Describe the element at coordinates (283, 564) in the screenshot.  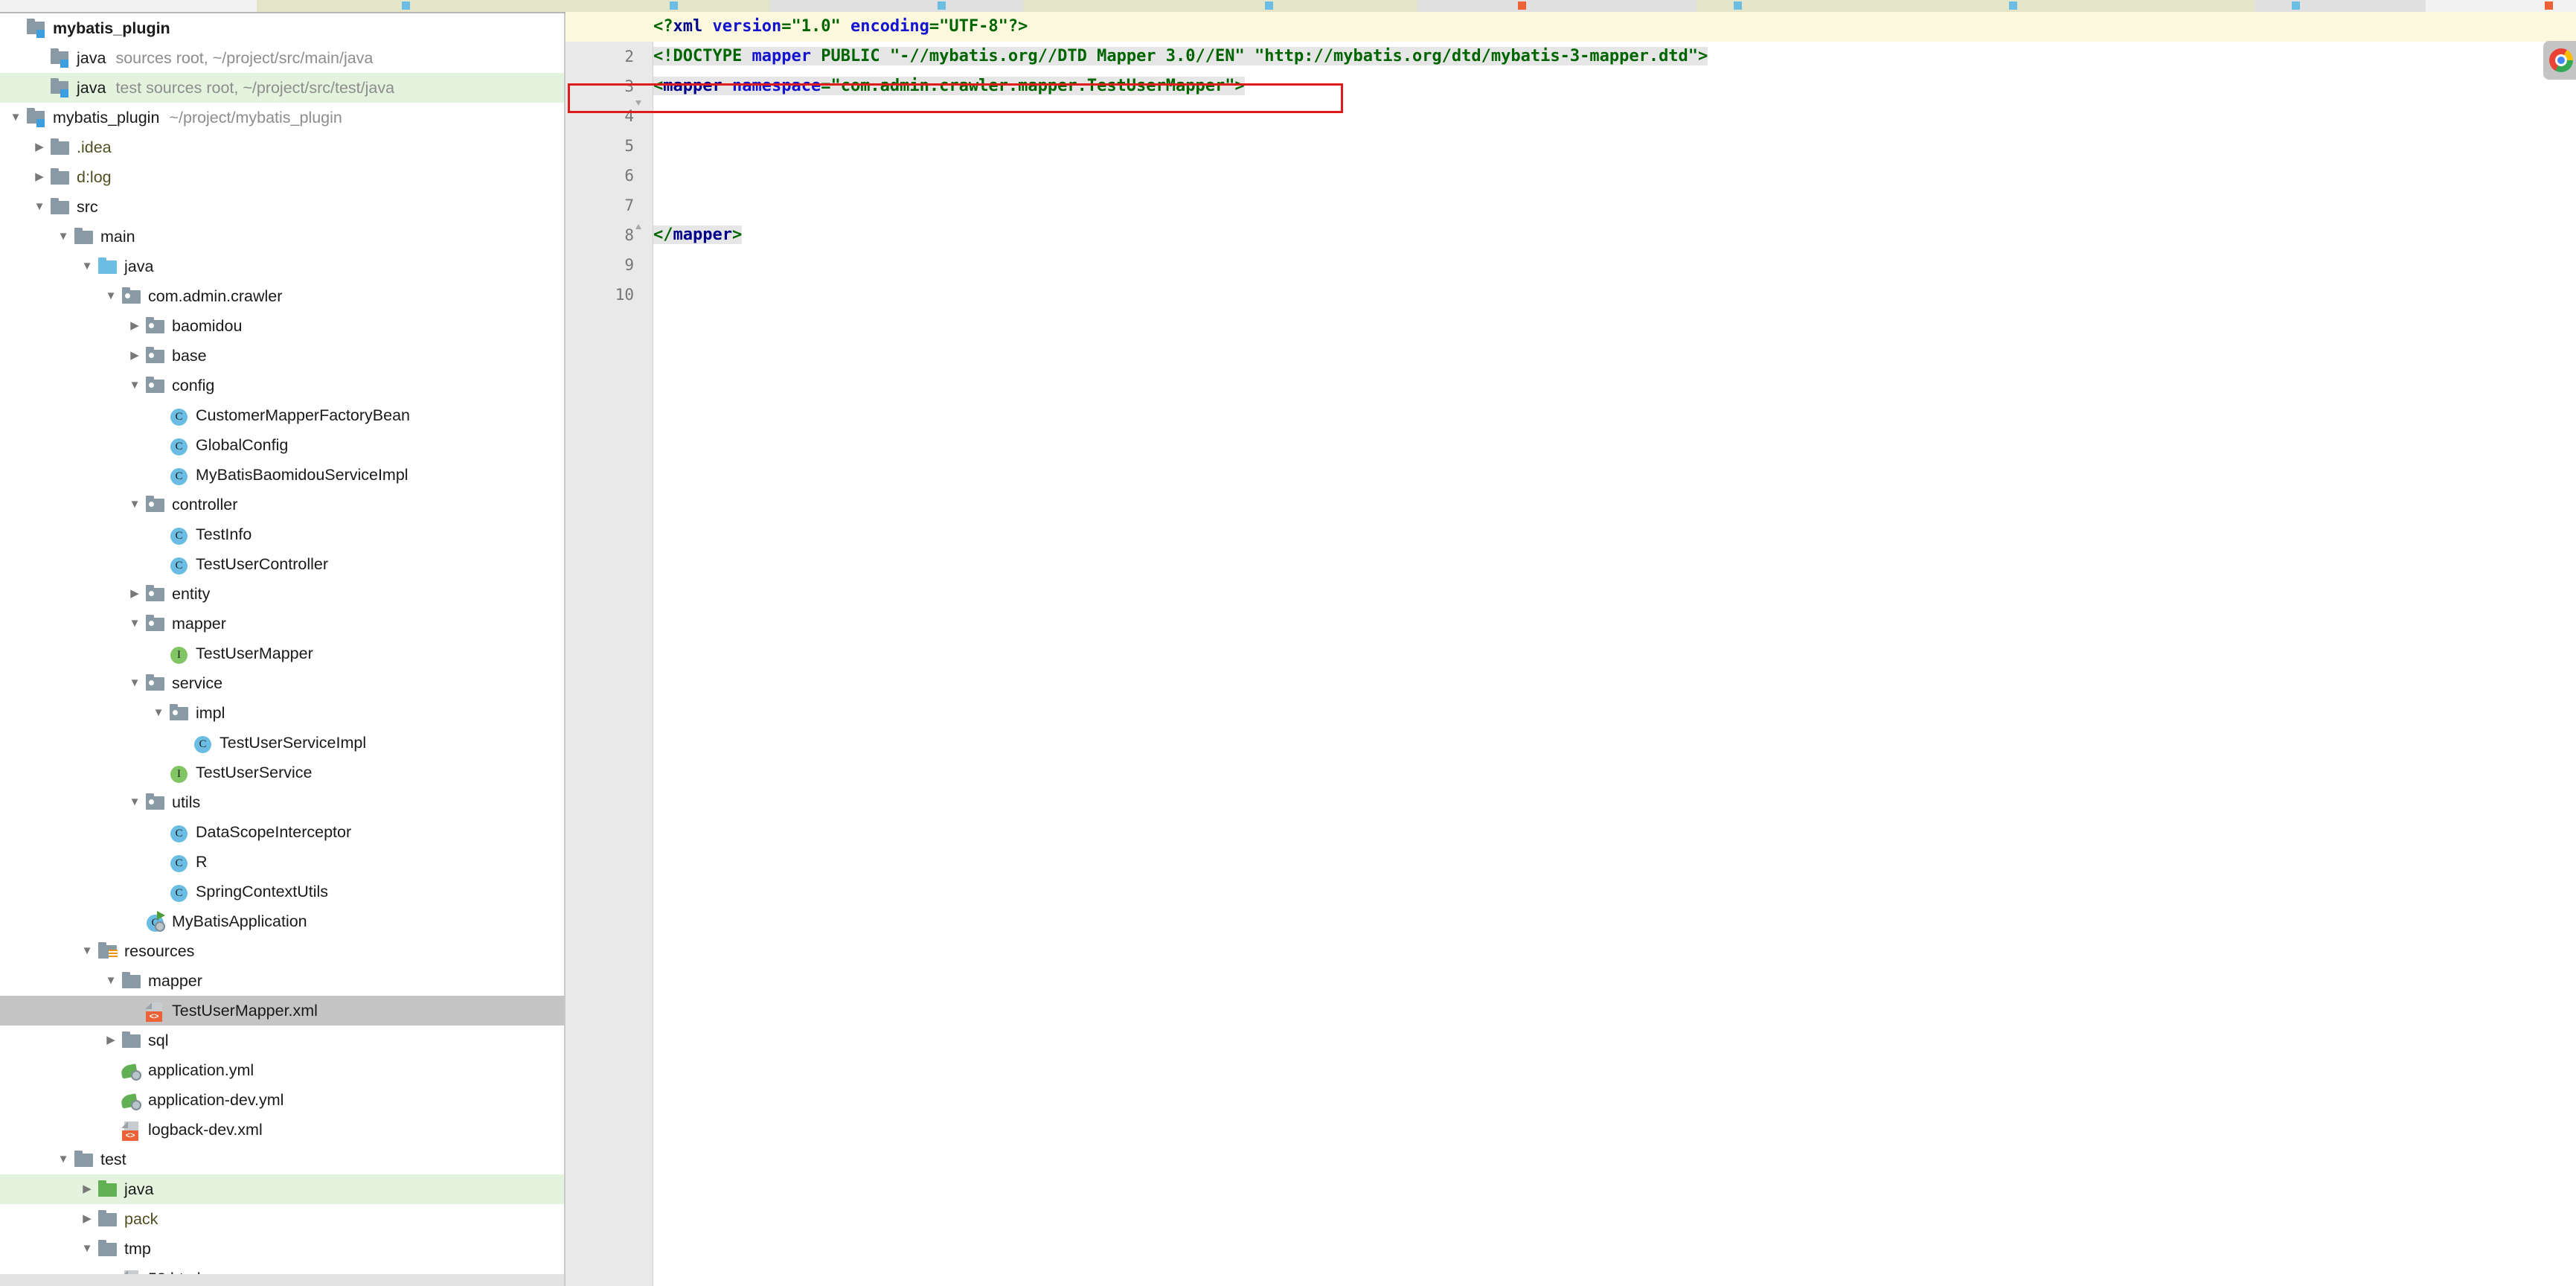
I see `tree-row: C TestUserController` at that location.